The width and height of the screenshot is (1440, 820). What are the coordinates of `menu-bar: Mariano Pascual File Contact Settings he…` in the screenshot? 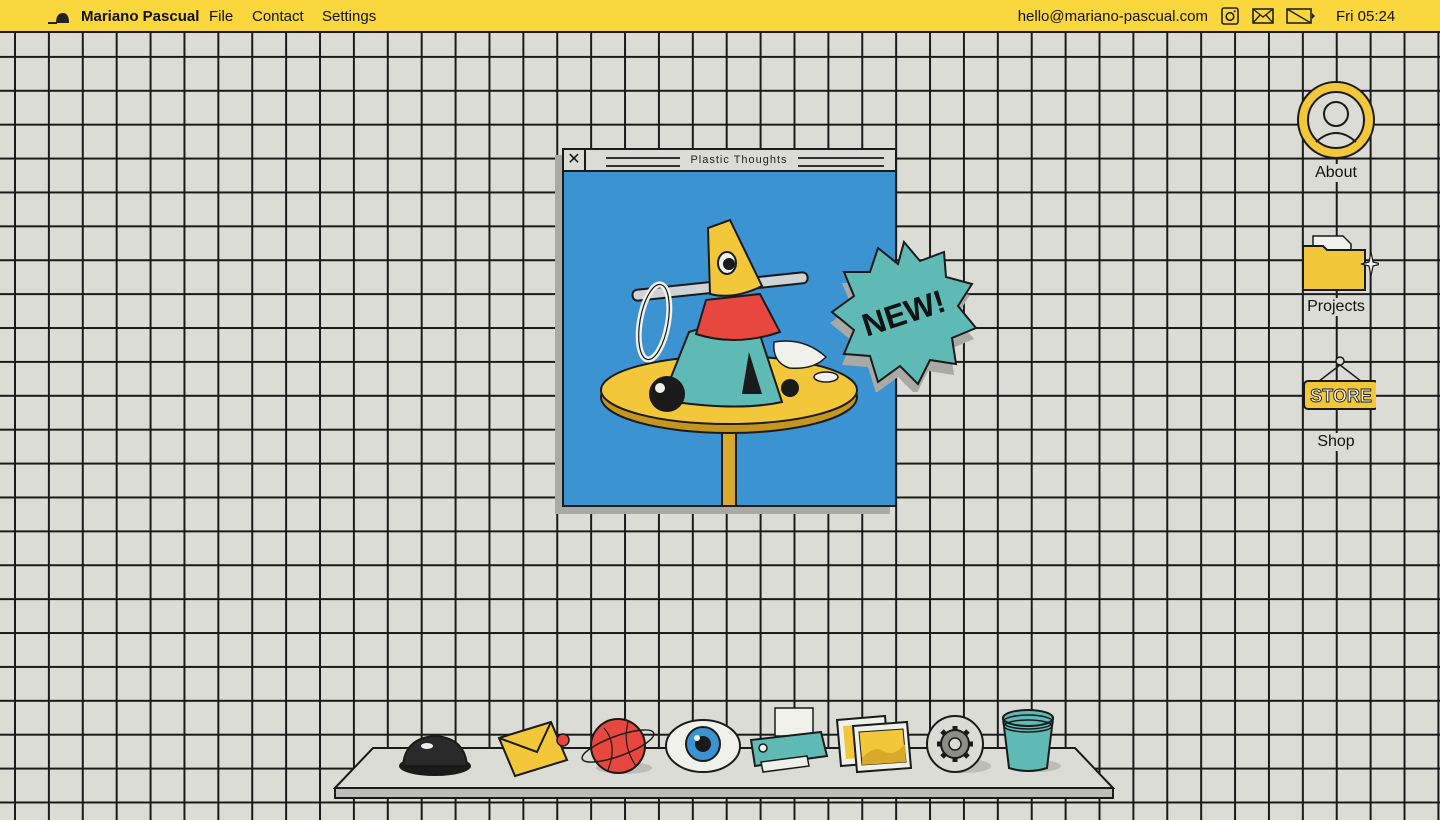 It's located at (720, 16).